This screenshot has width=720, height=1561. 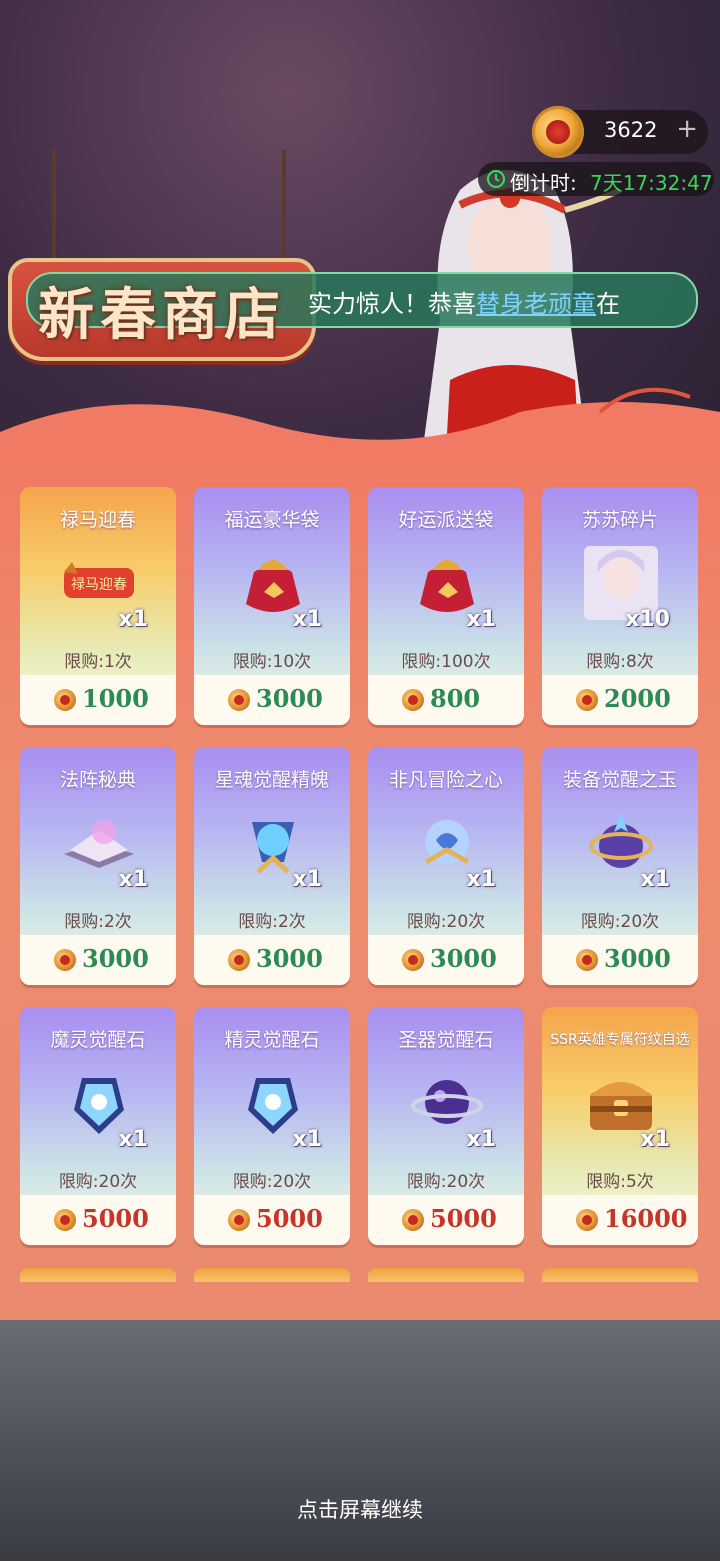 I want to click on item-name: 法阵秘典, so click(x=97, y=780).